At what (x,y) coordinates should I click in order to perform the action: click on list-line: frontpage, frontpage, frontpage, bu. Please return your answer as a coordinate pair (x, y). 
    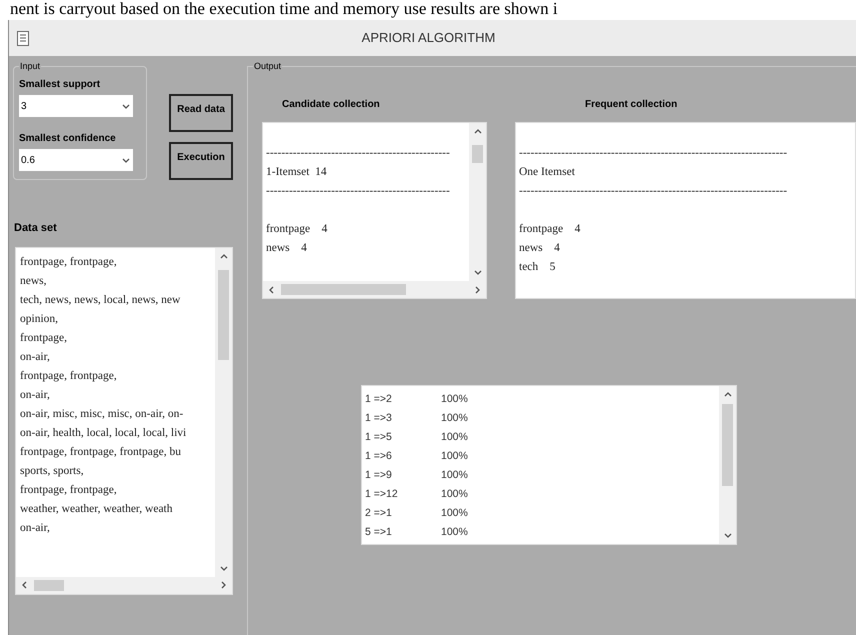
    Looking at the image, I should click on (101, 452).